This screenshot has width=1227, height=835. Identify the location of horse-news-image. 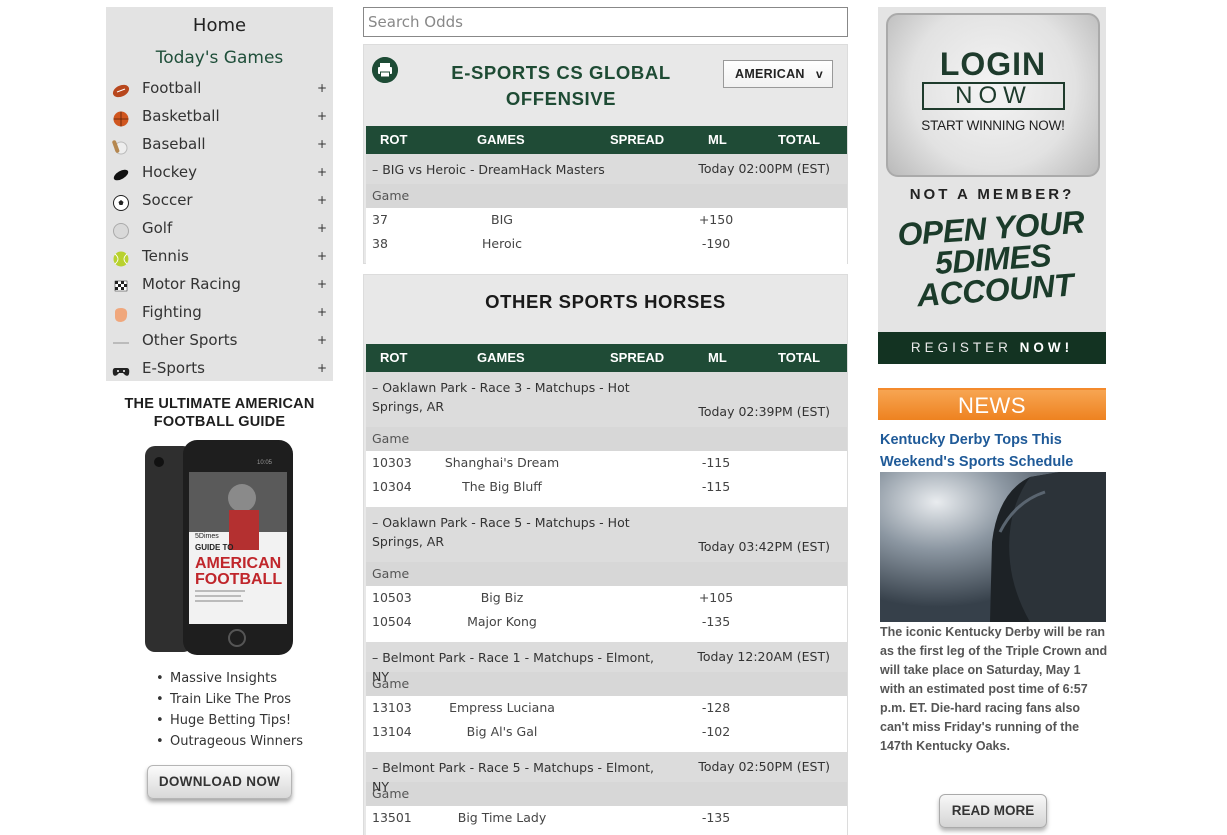
(993, 547).